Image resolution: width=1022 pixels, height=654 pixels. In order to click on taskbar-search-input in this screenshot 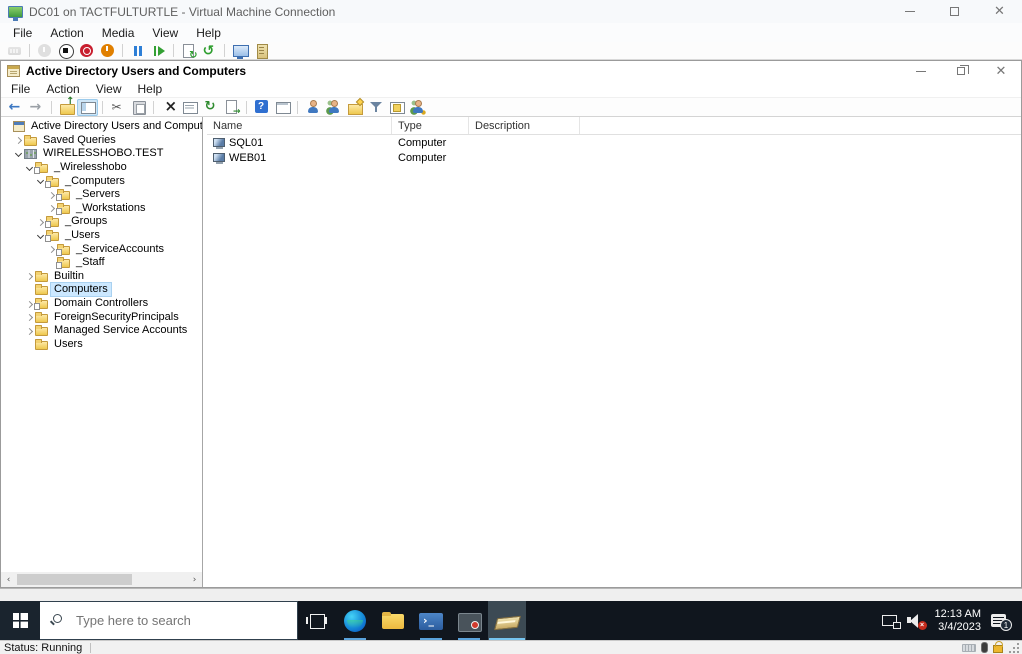, I will do `click(168, 620)`.